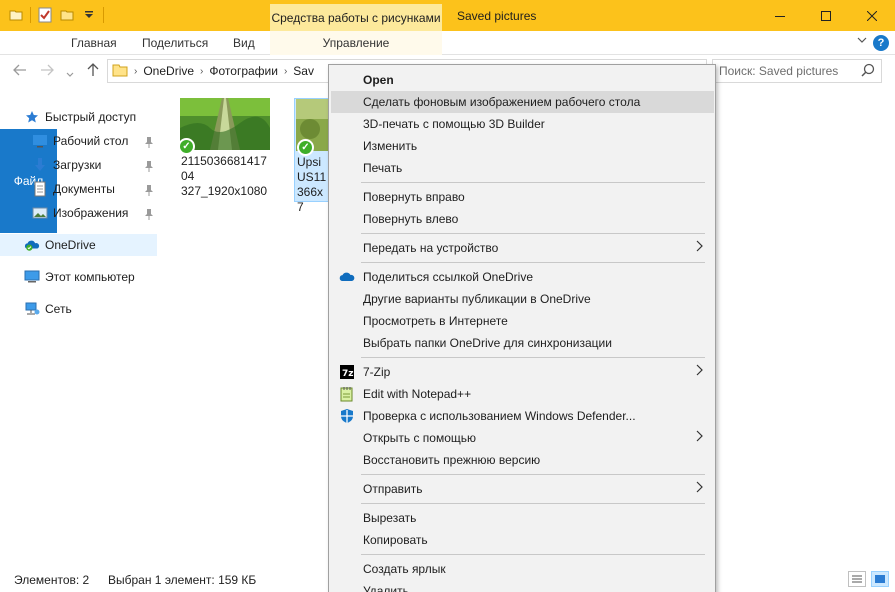 This screenshot has width=895, height=592. I want to click on file-item-selected: ✓ Upsi US11 366x7, so click(312, 156).